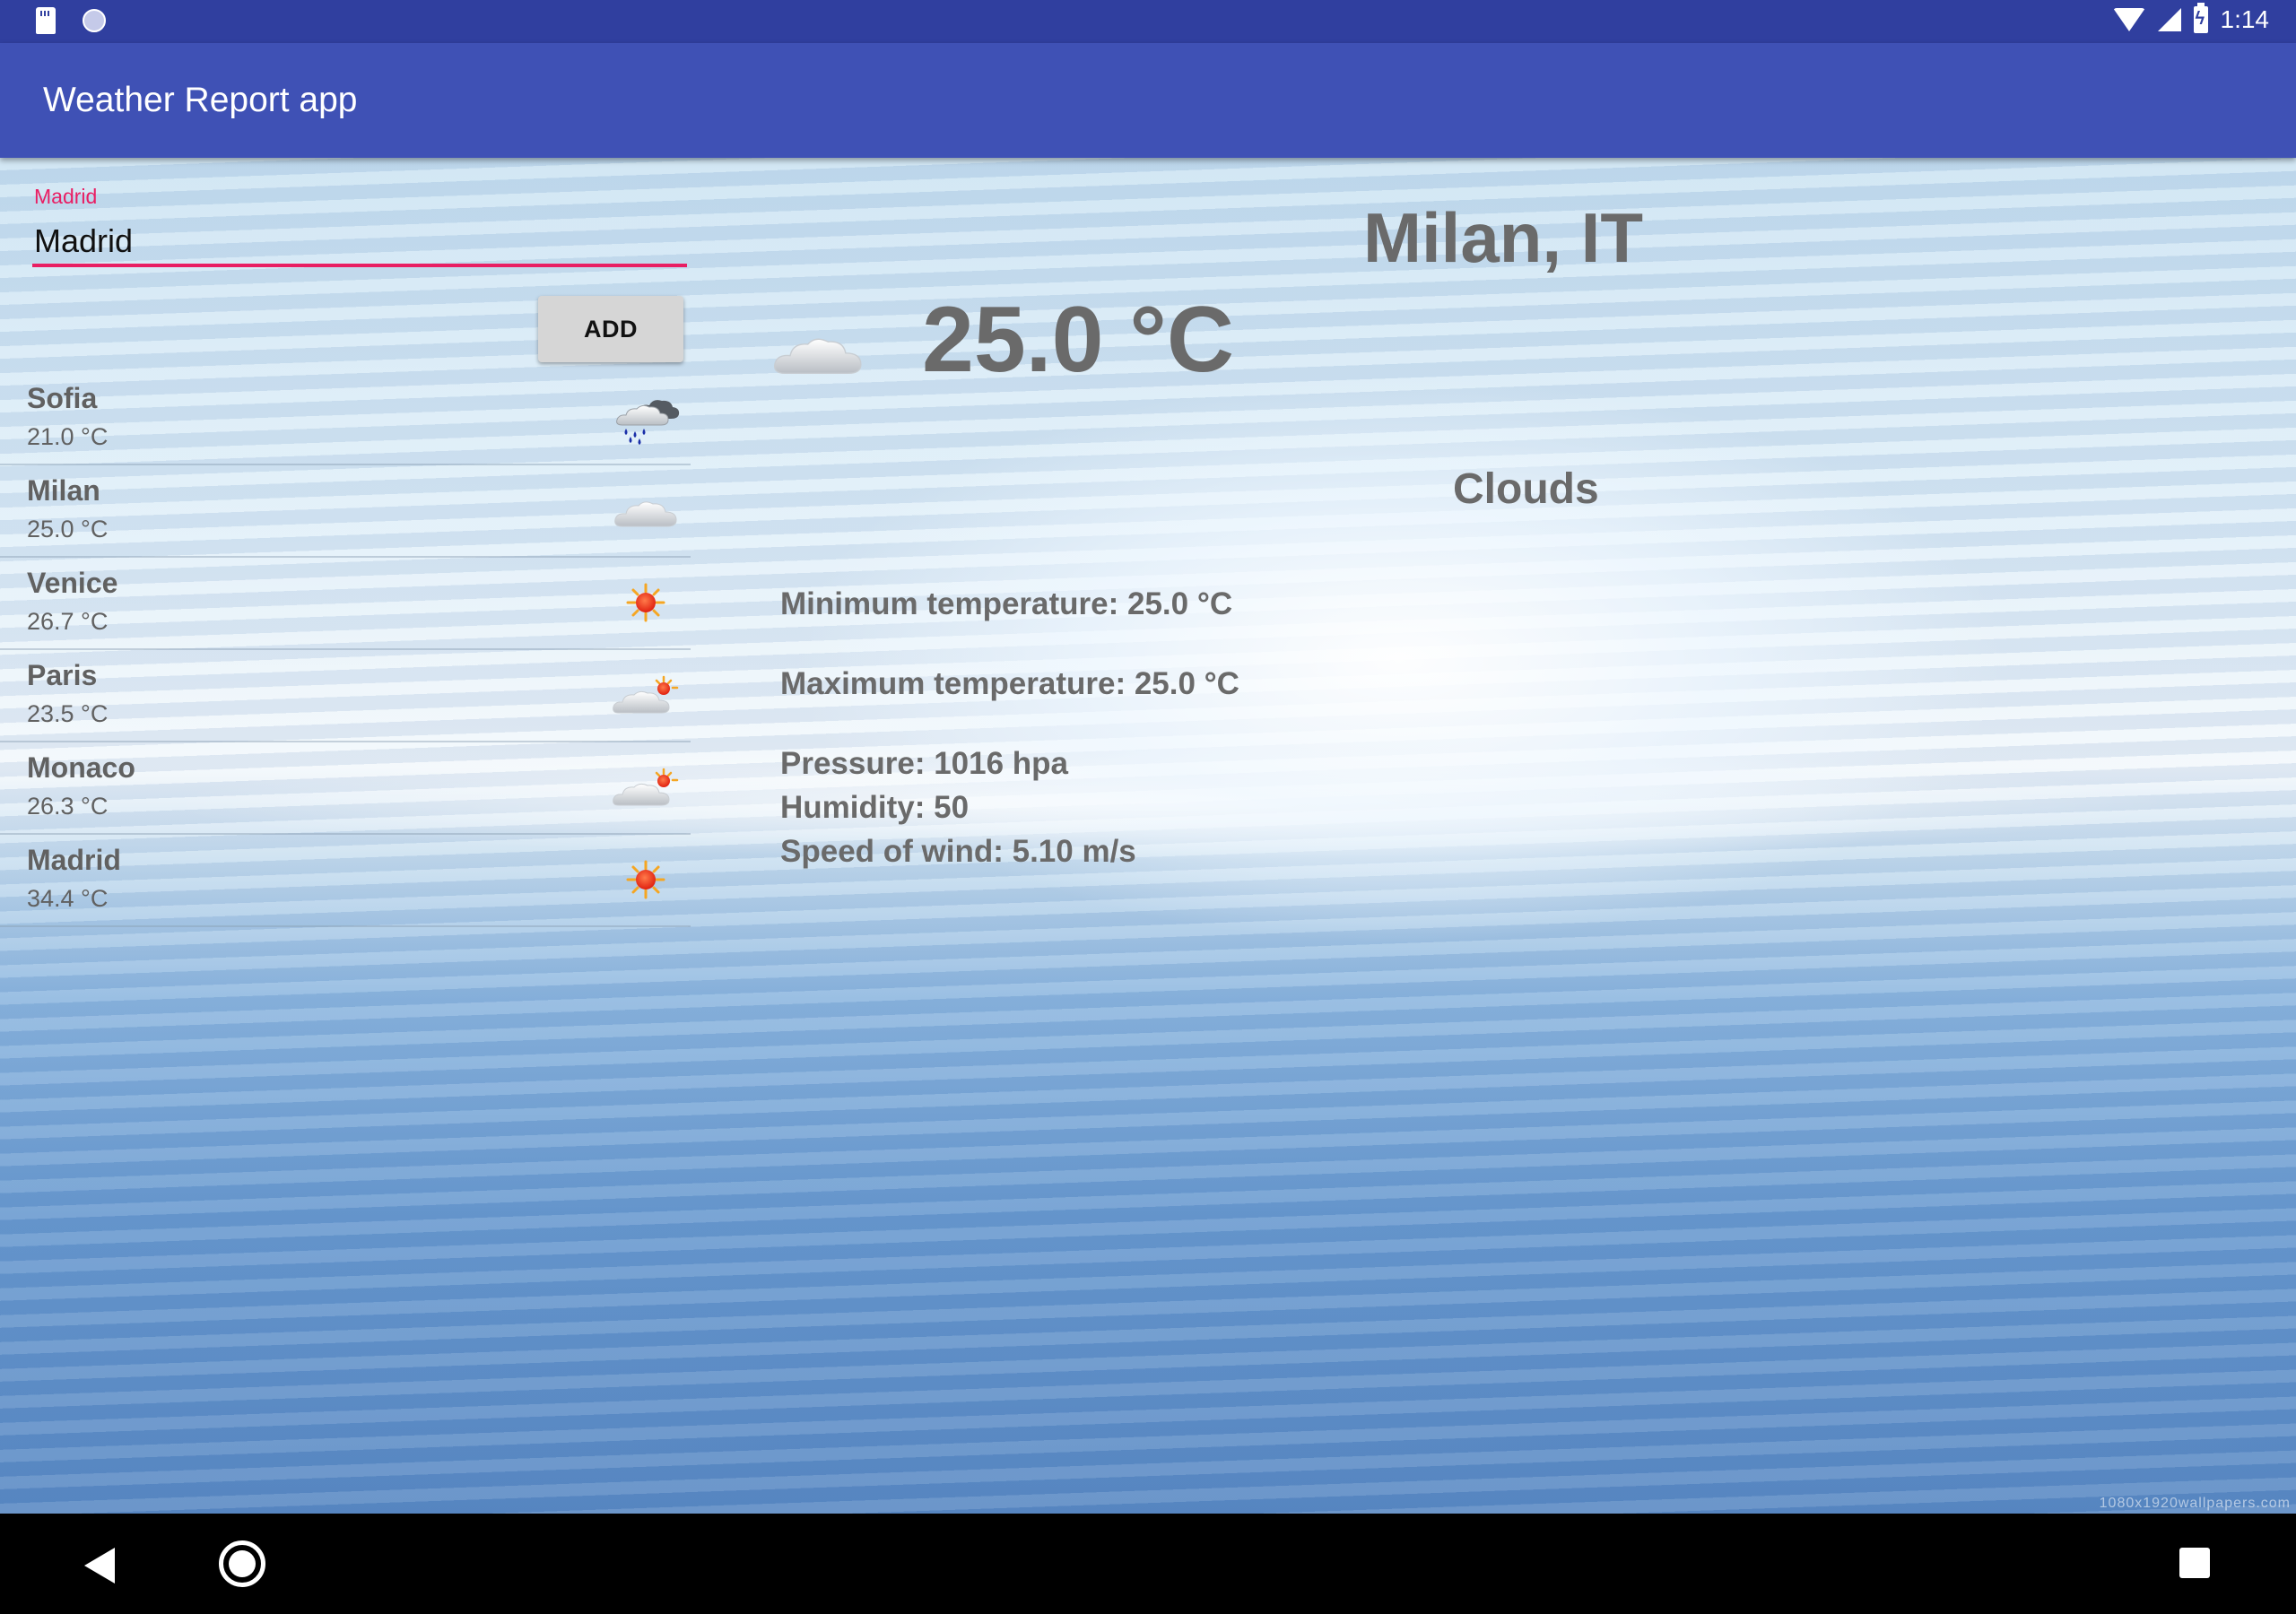  Describe the element at coordinates (345, 511) in the screenshot. I see `city-list-item: Milan 25.0 °C` at that location.